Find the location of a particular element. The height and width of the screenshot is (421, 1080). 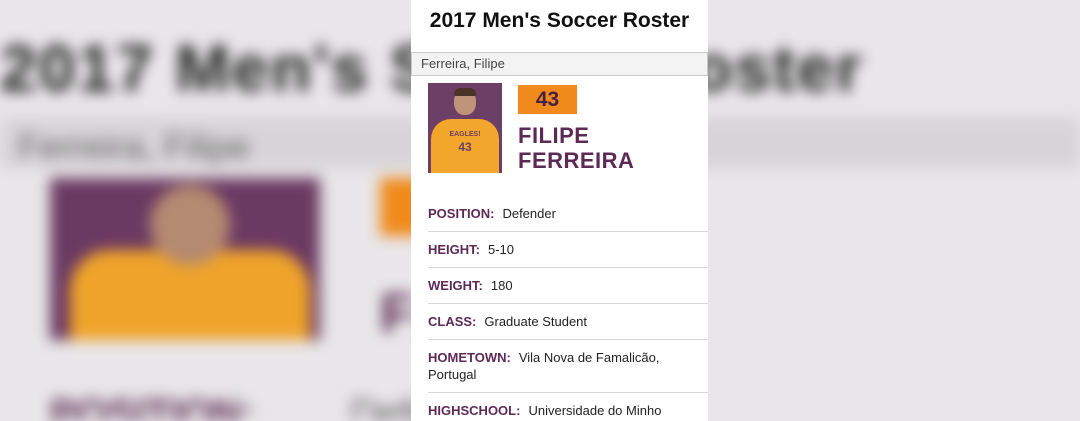

player-last-name: FERREIRA is located at coordinates (576, 160).